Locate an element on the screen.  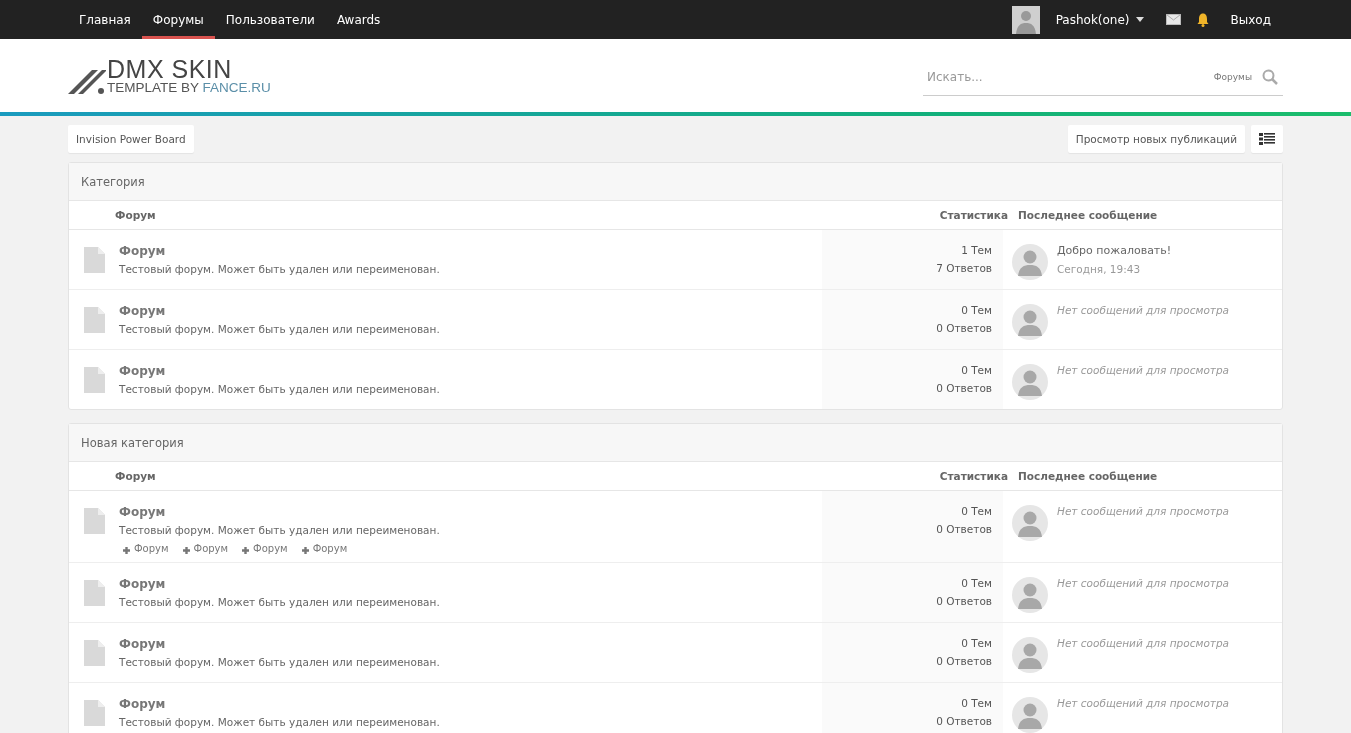
topic-count: 1 Тем is located at coordinates (976, 250).